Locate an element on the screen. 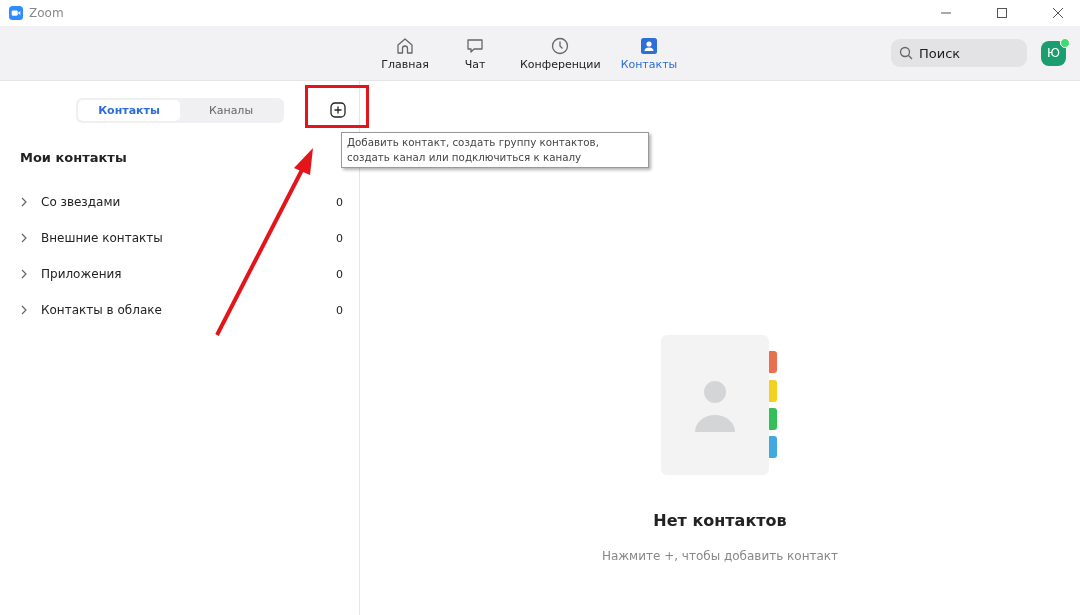  empty-state-title: Нет контактов is located at coordinates (720, 520).